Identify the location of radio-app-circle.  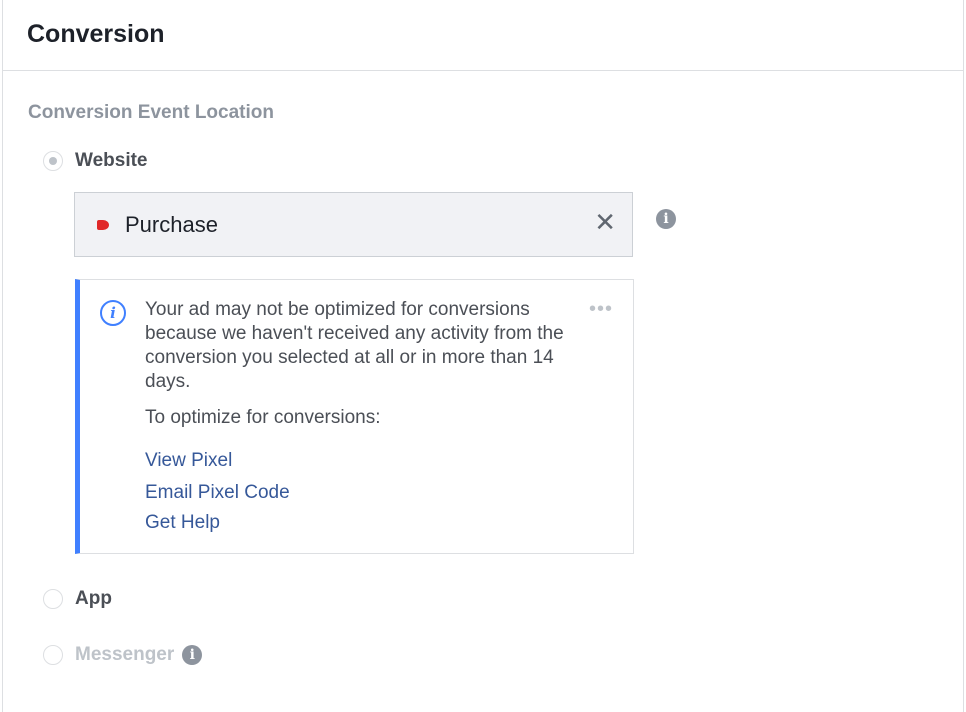
(53, 599).